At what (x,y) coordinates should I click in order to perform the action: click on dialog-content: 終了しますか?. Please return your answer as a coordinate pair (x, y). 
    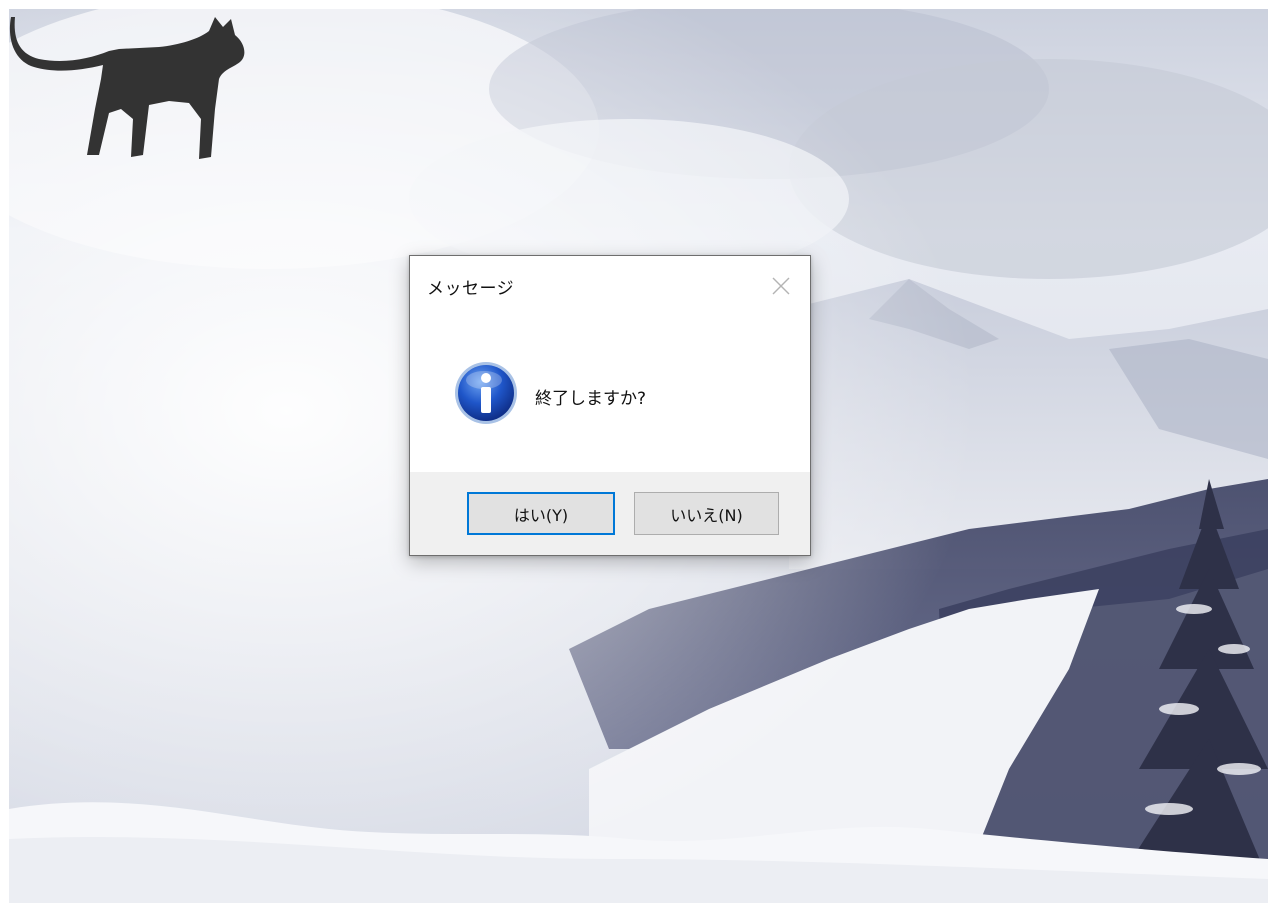
    Looking at the image, I should click on (610, 394).